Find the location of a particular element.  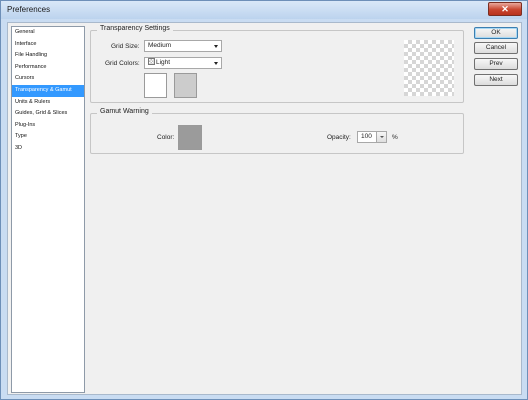

sidebar-item-general: General is located at coordinates (48, 33).